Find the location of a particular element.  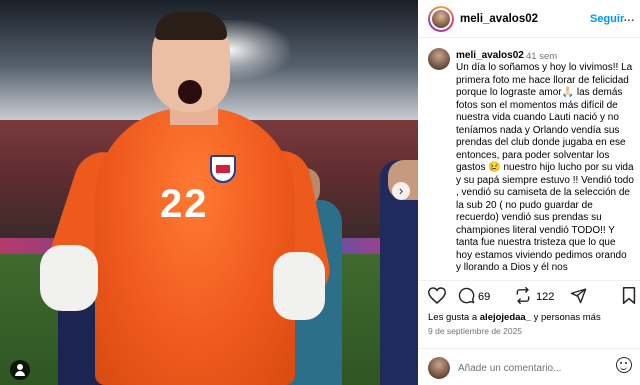

header-username: meli_avalos02 is located at coordinates (499, 19).